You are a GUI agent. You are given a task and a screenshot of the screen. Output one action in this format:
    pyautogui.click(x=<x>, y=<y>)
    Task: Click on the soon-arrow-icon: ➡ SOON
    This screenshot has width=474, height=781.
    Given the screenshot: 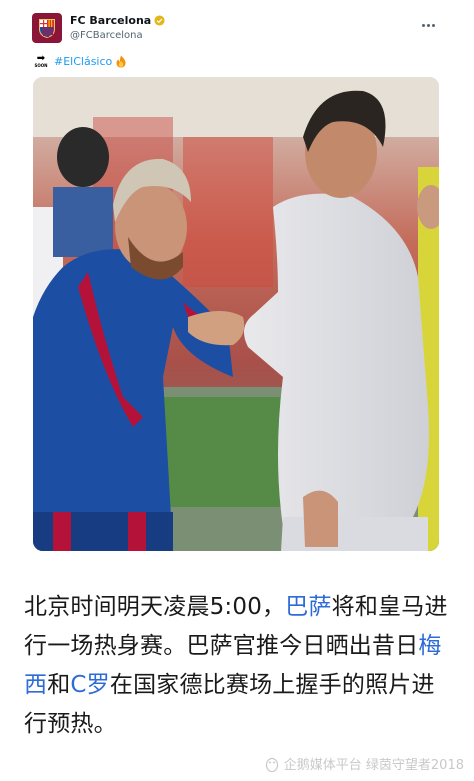 What is the action you would take?
    pyautogui.click(x=41, y=60)
    